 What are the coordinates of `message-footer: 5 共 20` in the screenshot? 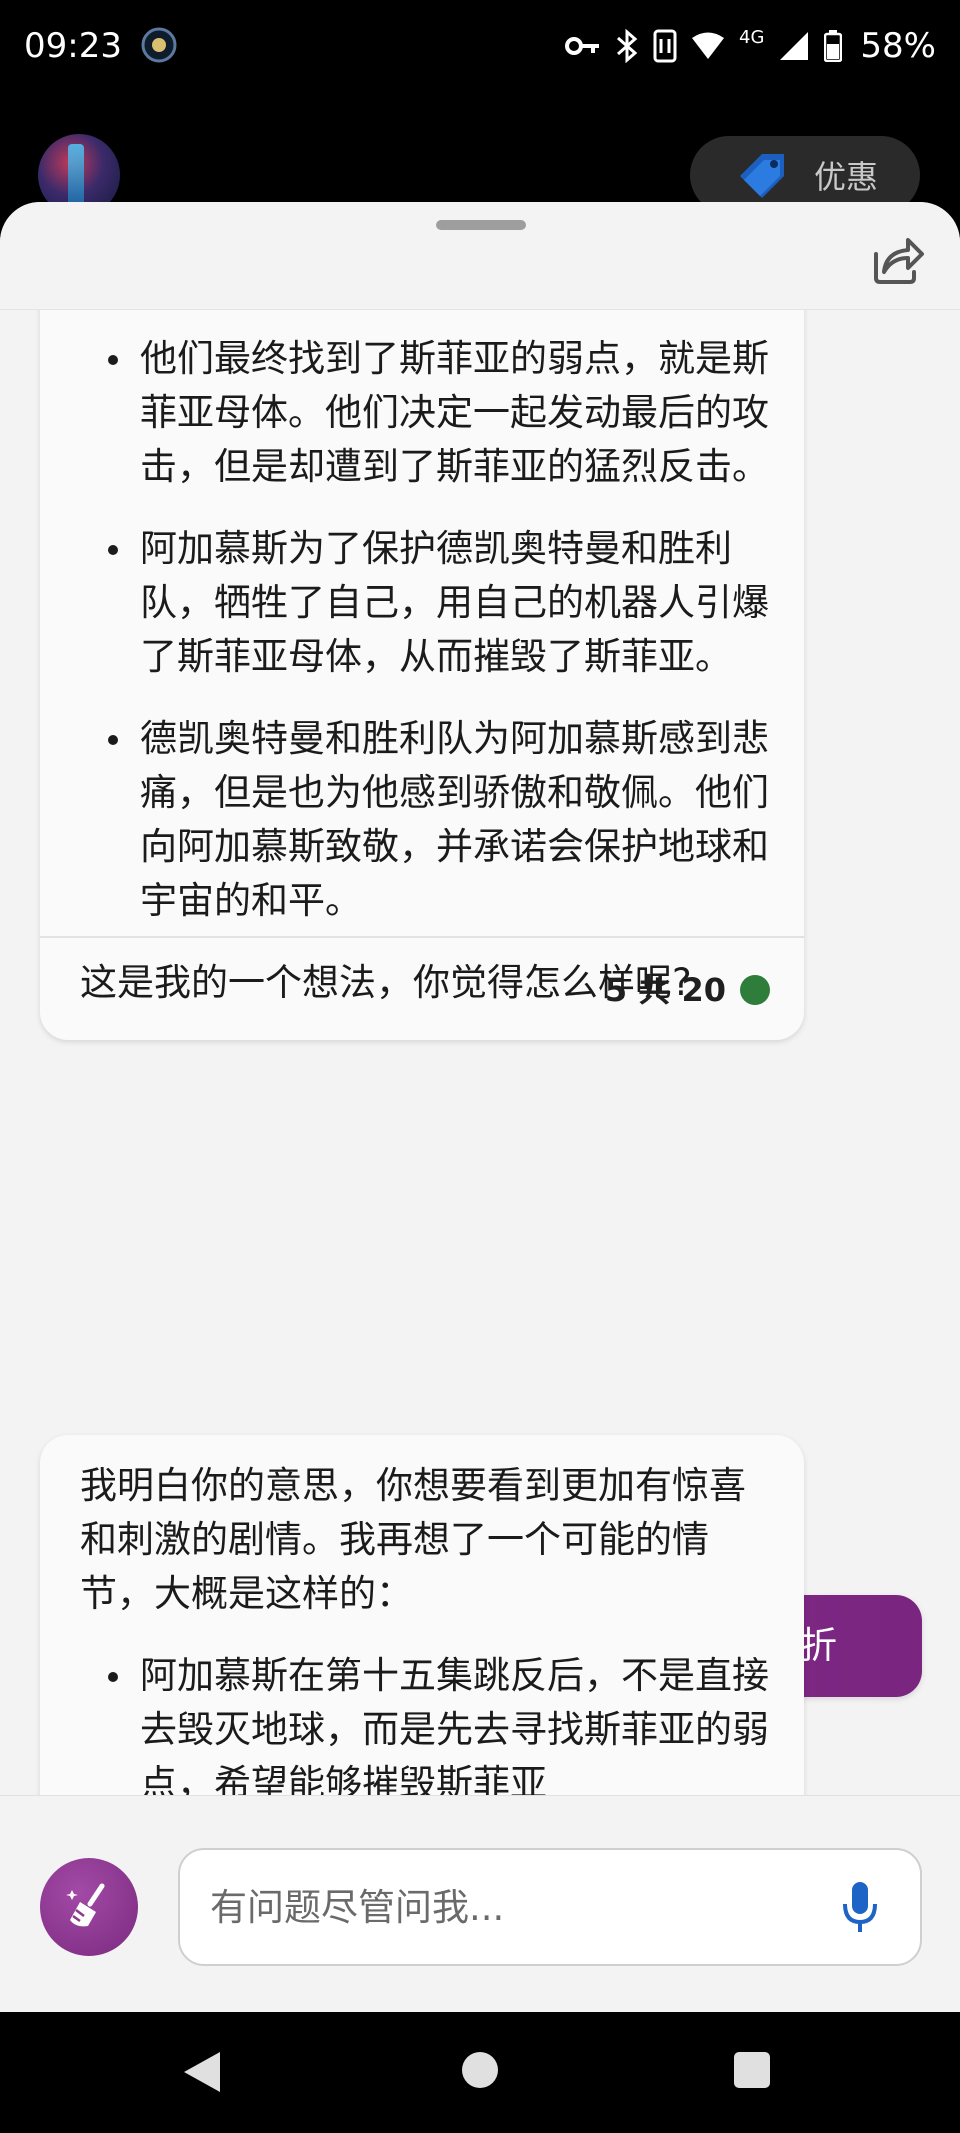 It's located at (422, 988).